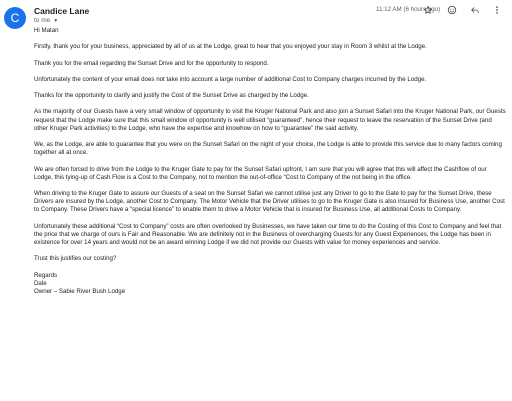  I want to click on sender-name: Candice Lane, so click(61, 11).